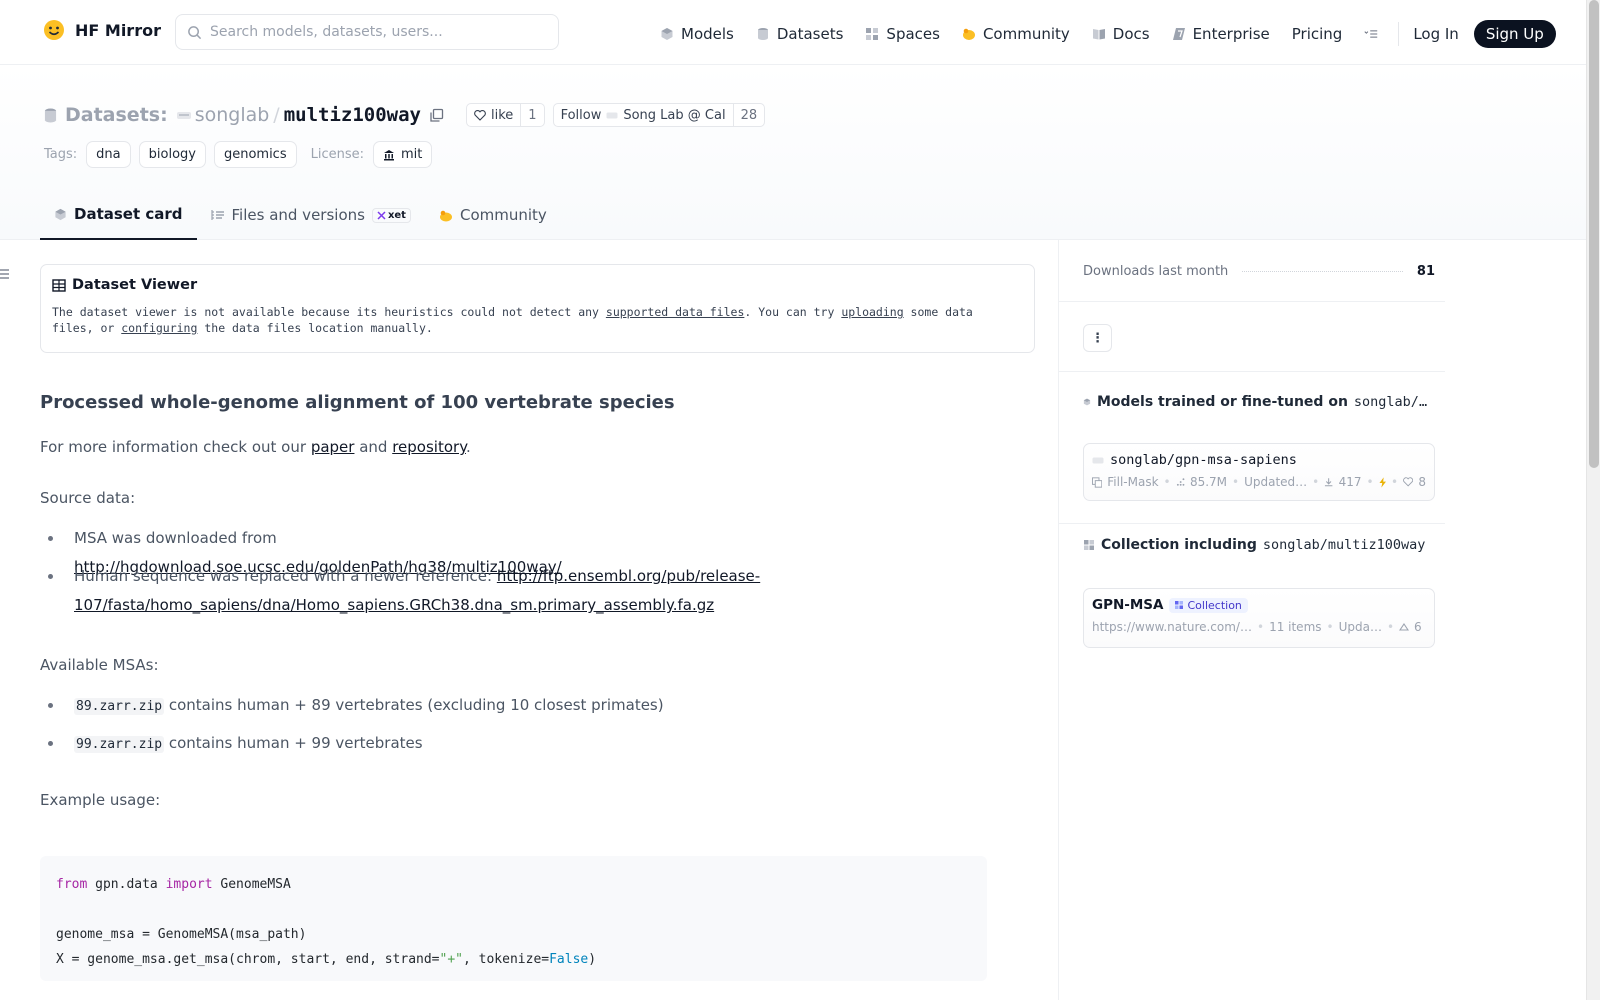 The image size is (1600, 1000). Describe the element at coordinates (276, 115) in the screenshot. I see `repo-slash: /` at that location.